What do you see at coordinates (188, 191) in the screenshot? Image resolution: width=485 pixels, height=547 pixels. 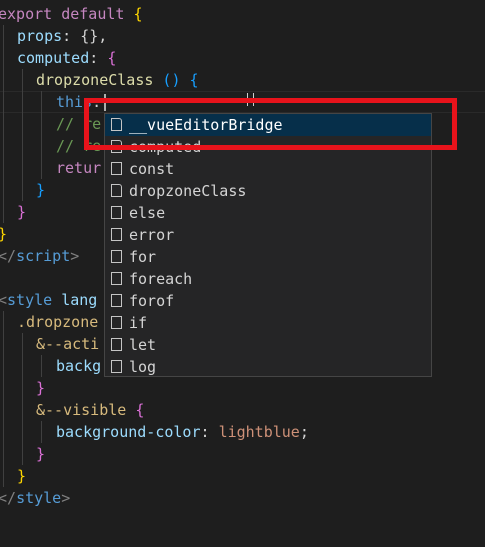 I see `suggestion-label: dropzoneClass` at bounding box center [188, 191].